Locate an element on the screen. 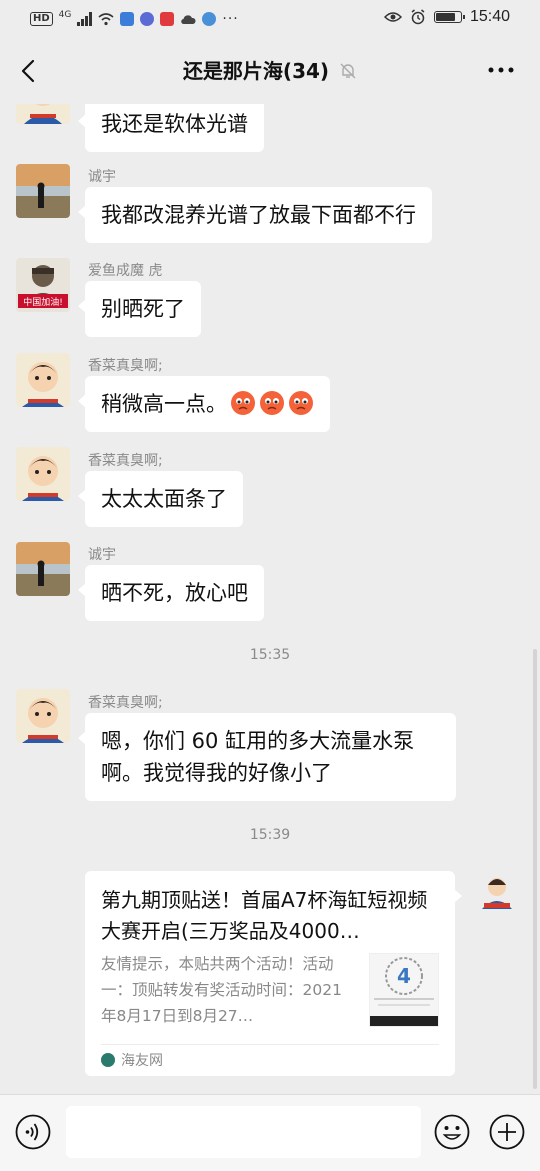 This screenshot has height=1171, width=540. message-bubble: 我还是软体光谱 is located at coordinates (171, 128).